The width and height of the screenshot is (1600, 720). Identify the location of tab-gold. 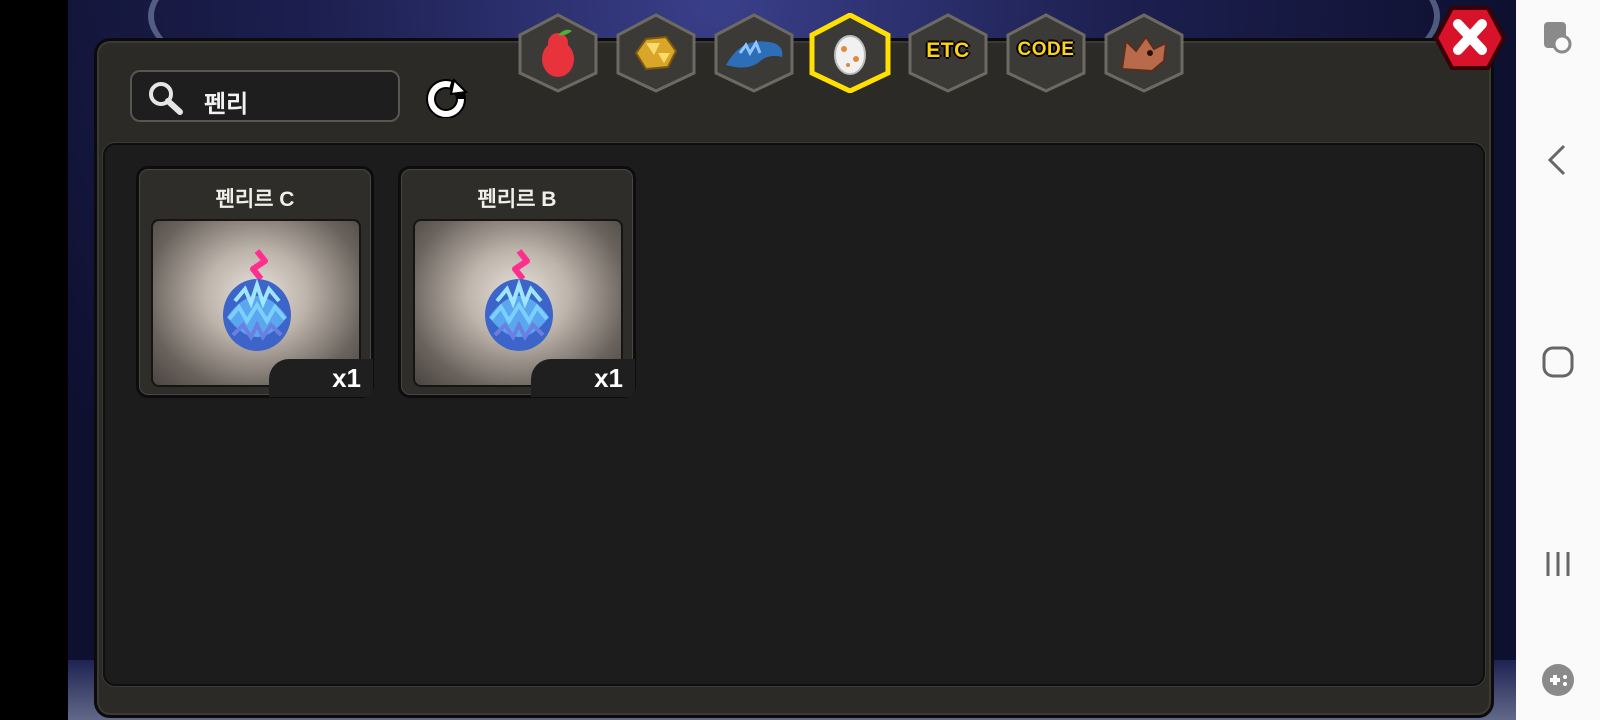
(656, 53).